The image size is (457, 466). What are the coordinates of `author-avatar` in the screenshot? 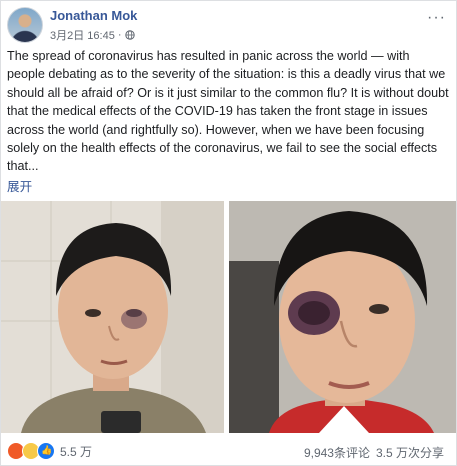 It's located at (25, 25).